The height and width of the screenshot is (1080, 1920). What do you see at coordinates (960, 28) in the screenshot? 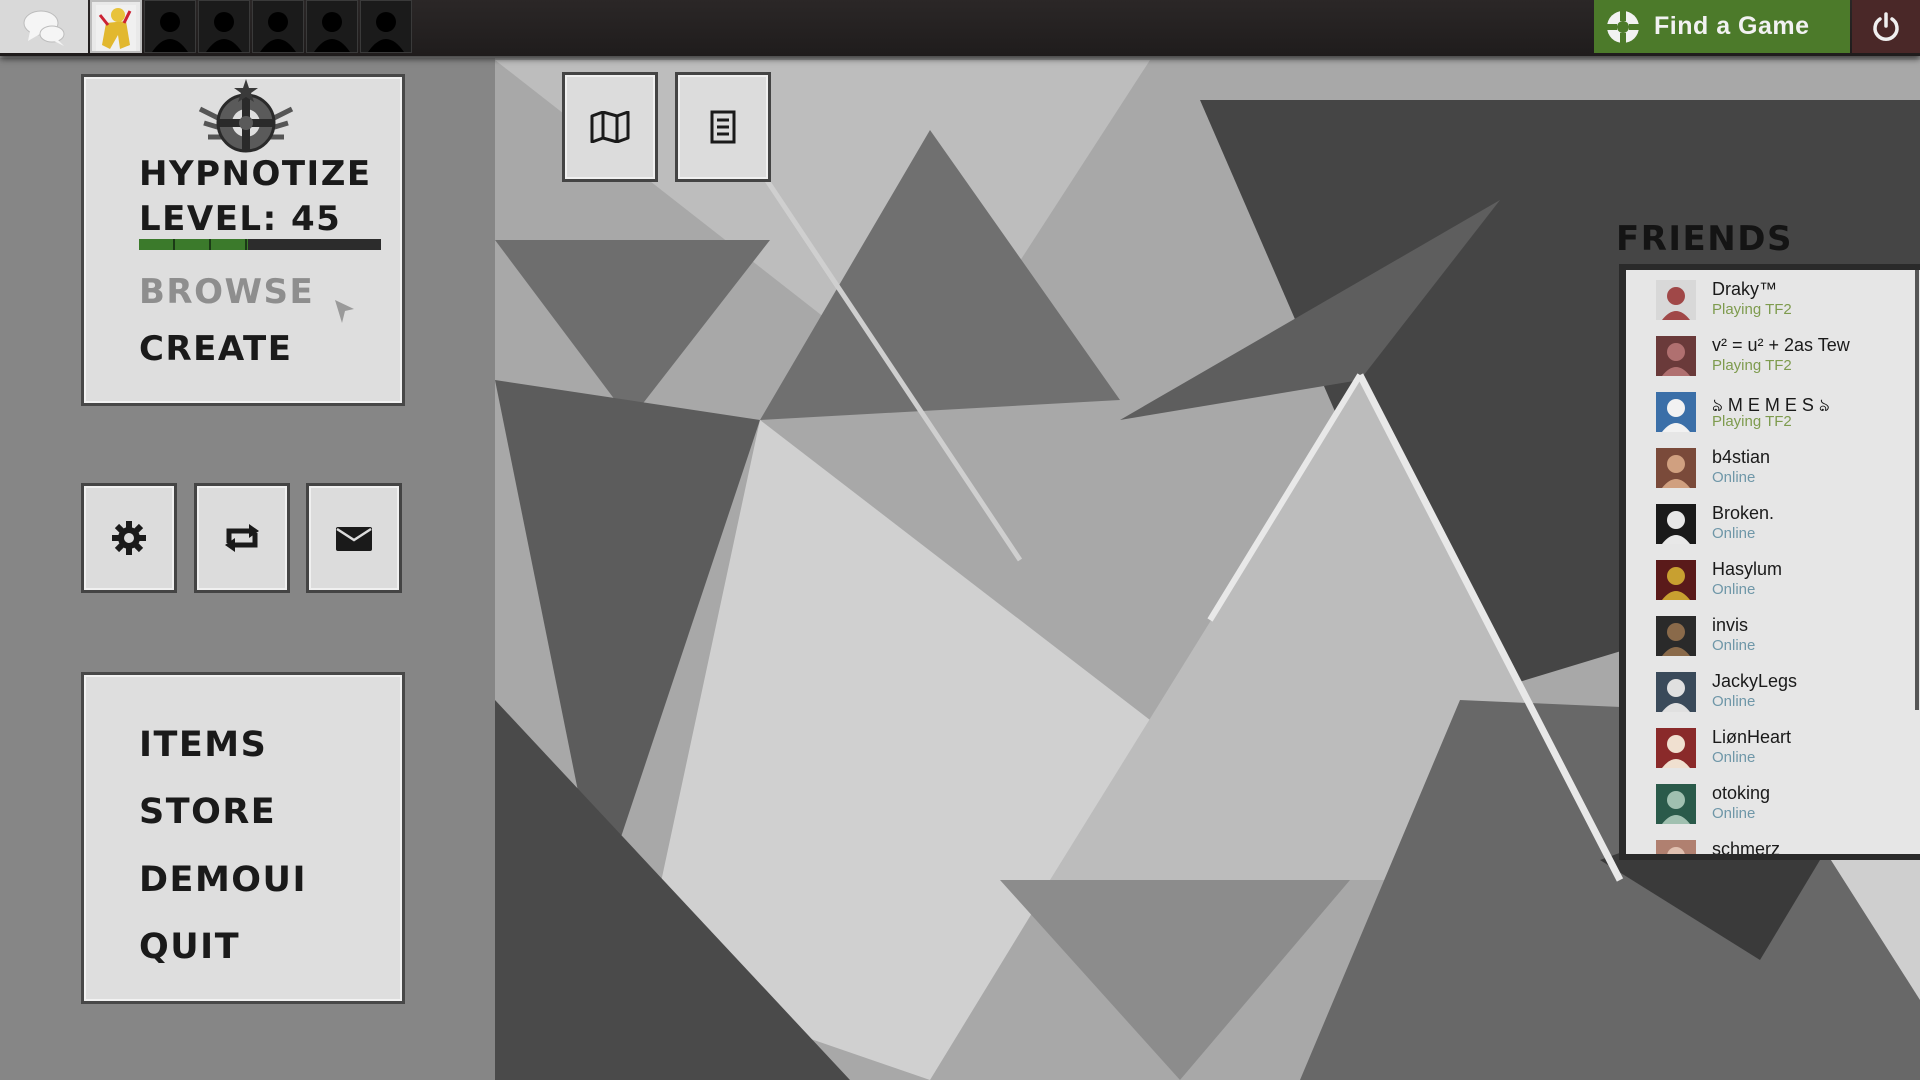
I see `top-bar: Find a Game` at bounding box center [960, 28].